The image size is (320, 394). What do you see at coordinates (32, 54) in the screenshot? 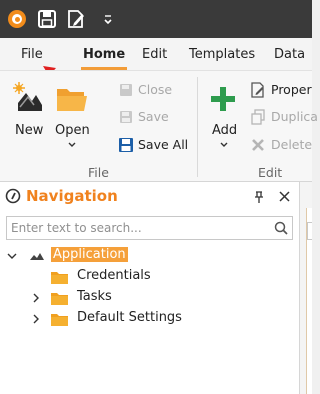
I see `tab-file-label: File` at bounding box center [32, 54].